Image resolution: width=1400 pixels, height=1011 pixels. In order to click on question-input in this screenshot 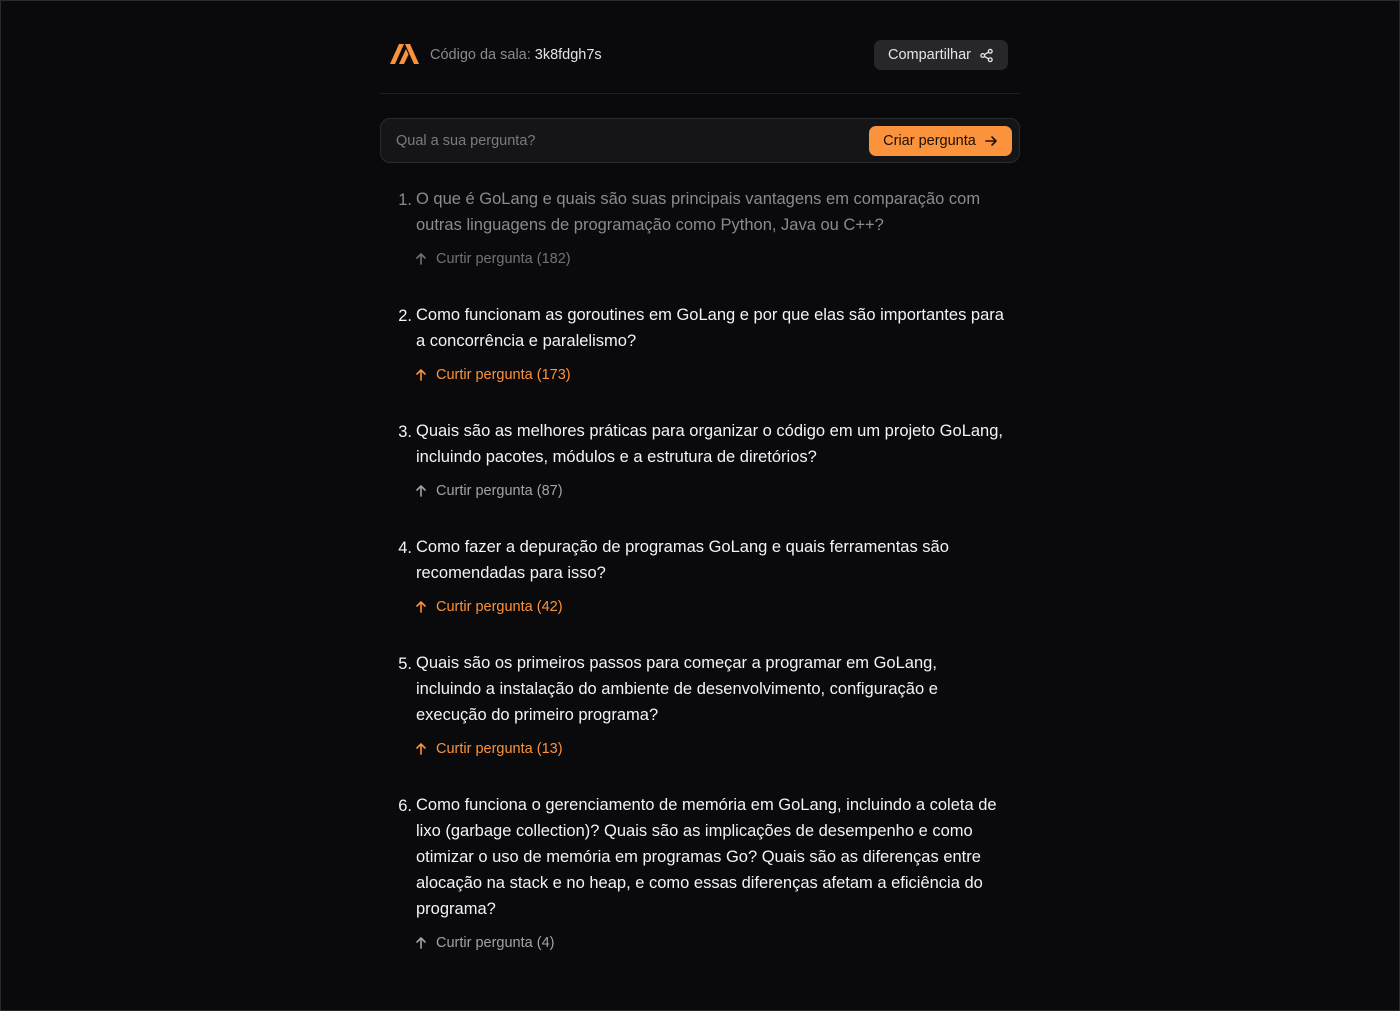, I will do `click(626, 141)`.